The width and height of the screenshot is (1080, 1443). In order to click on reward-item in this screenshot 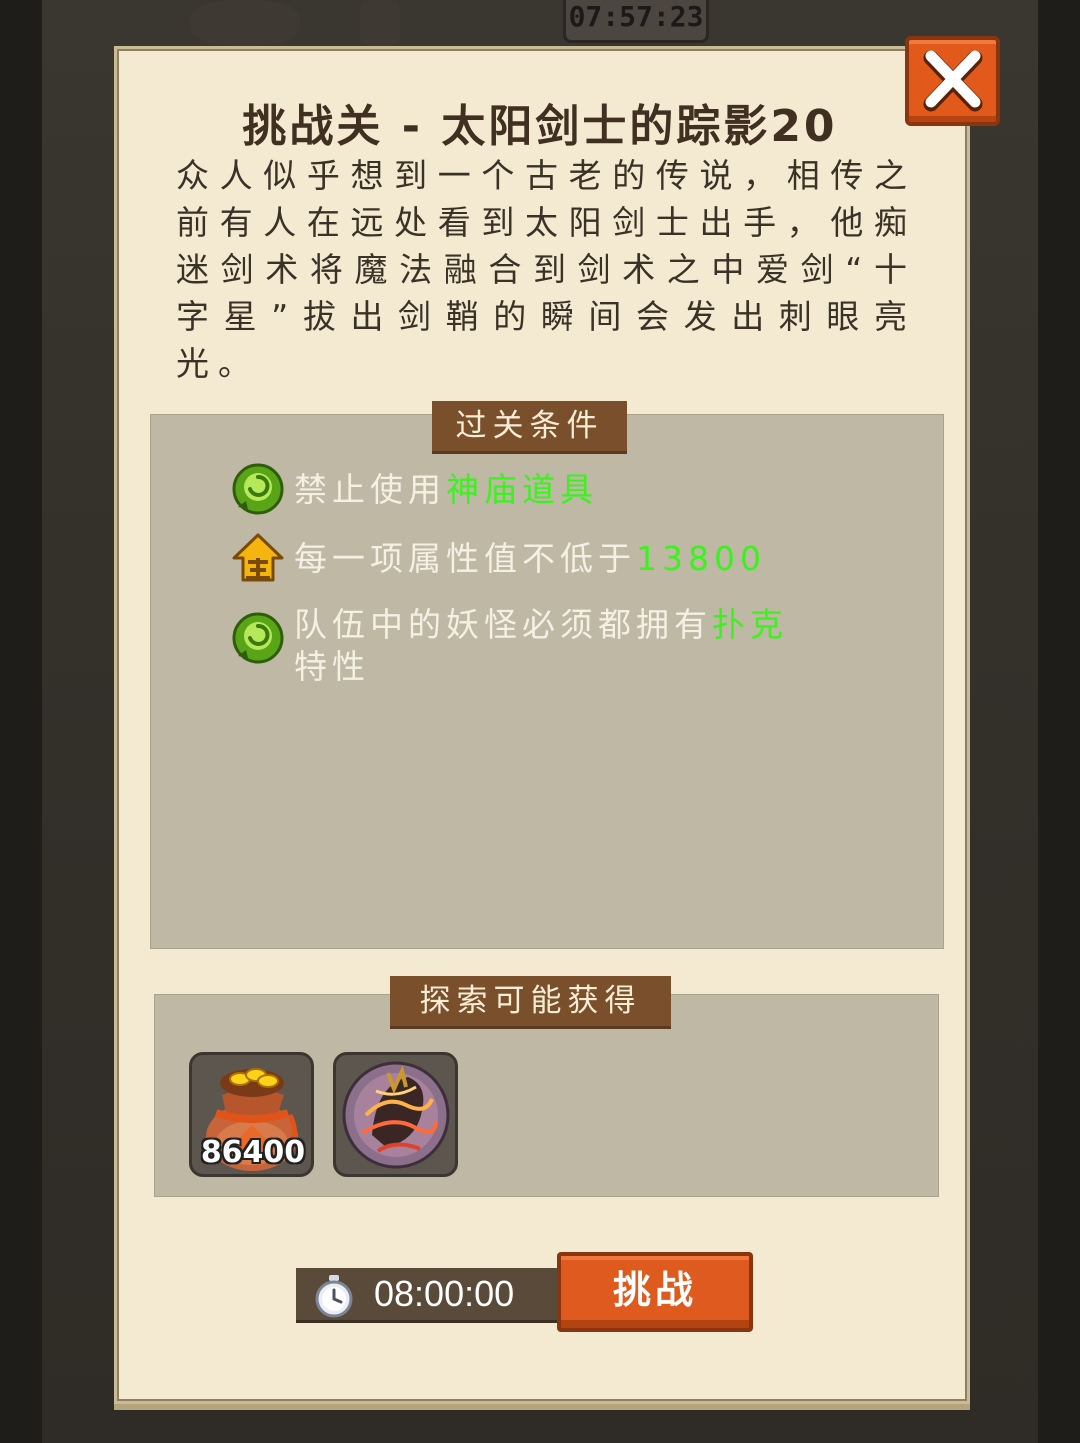, I will do `click(395, 1114)`.